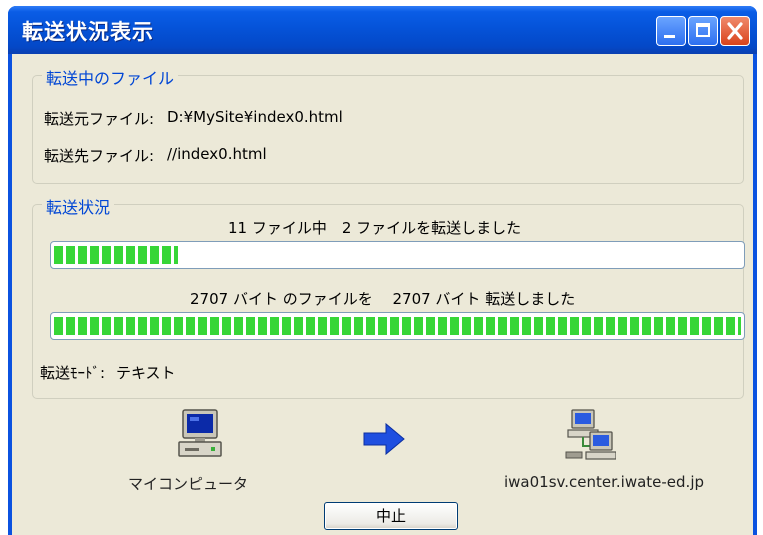 The height and width of the screenshot is (535, 763). I want to click on title-bar: 転送状況表示, so click(382, 30).